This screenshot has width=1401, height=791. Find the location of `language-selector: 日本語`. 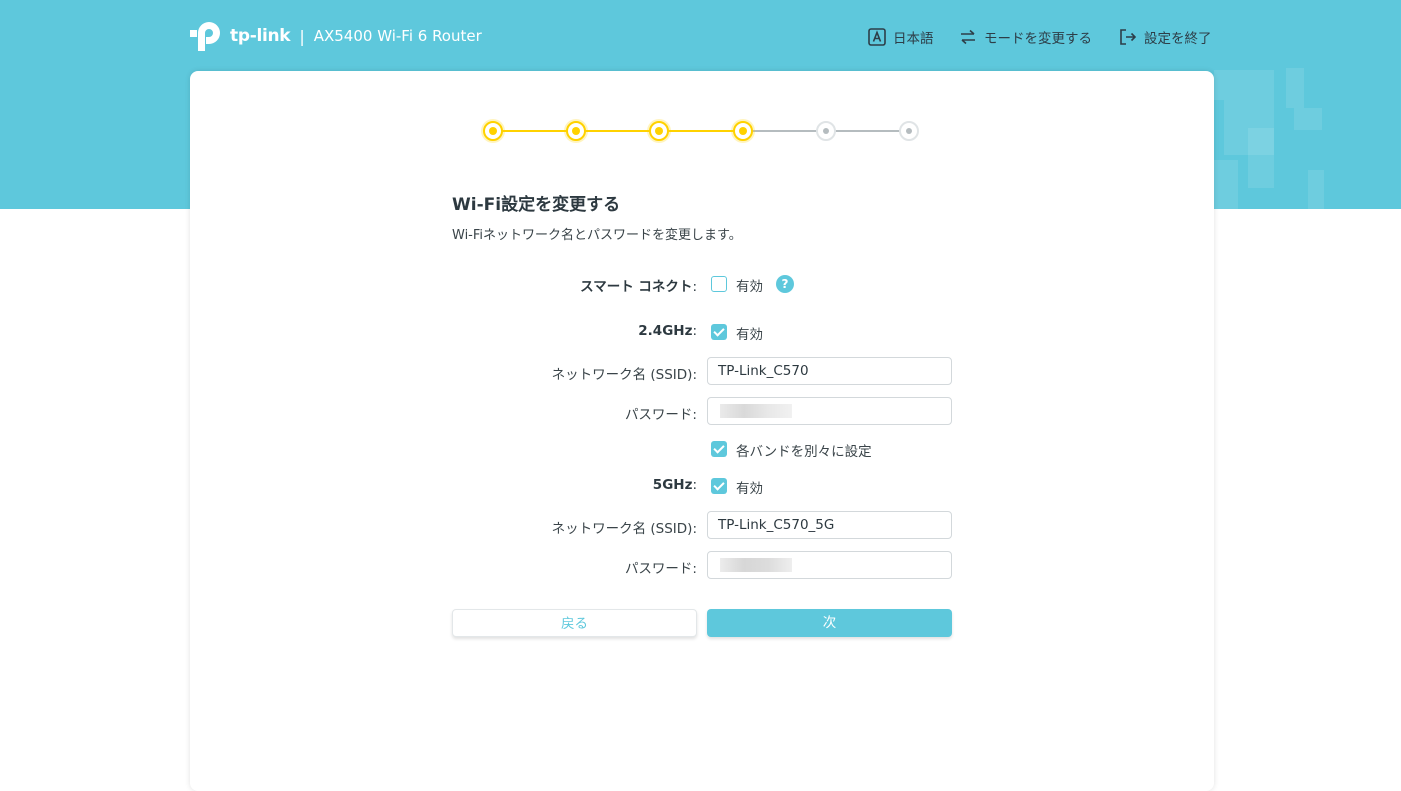

language-selector: 日本語 is located at coordinates (901, 37).